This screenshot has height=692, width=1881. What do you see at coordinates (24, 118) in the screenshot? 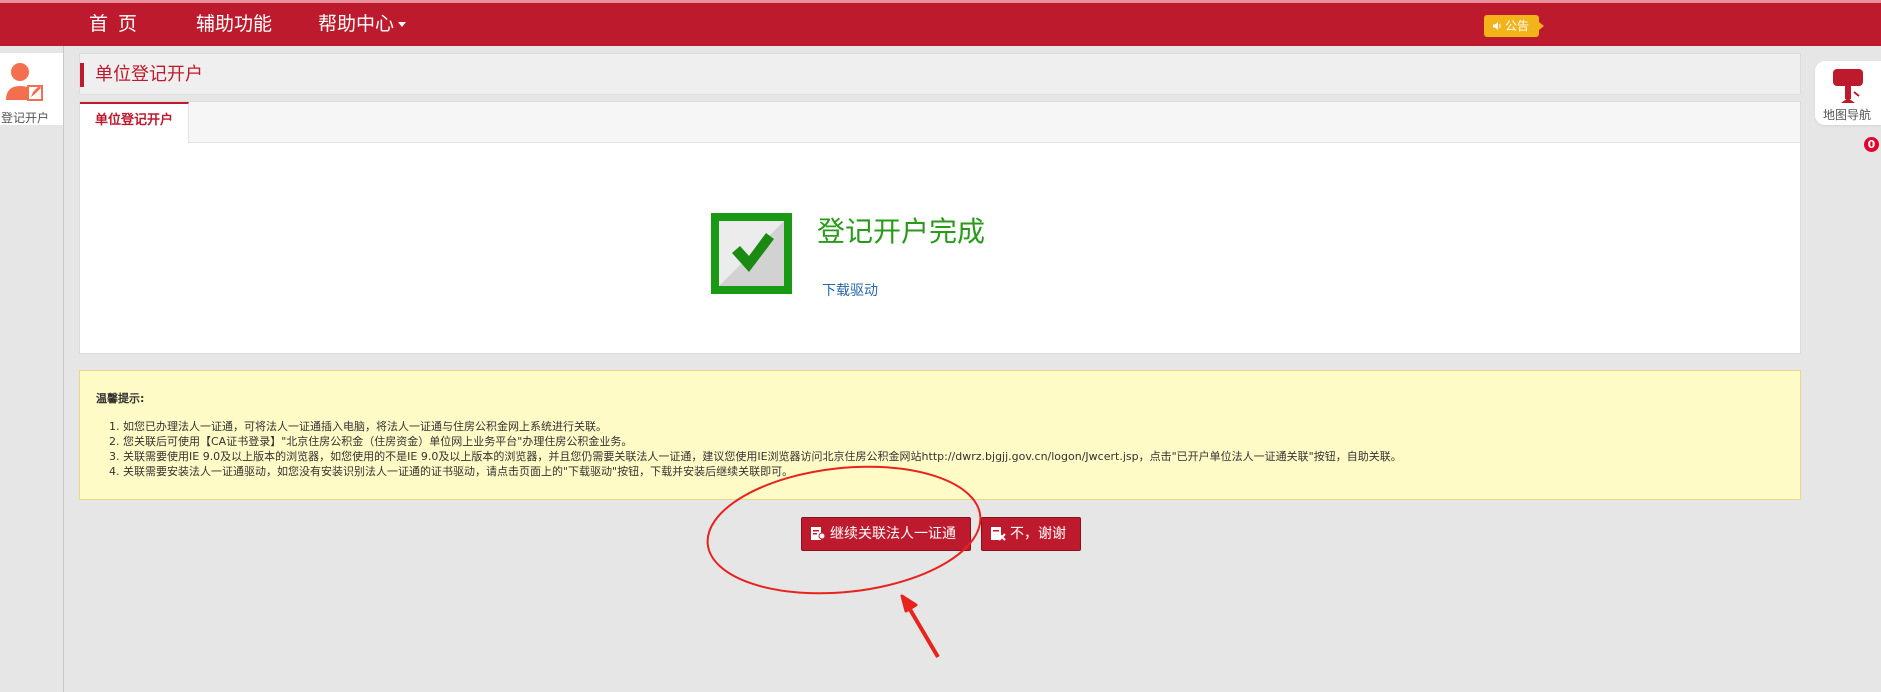
I see `sidebar-item-label: 登记开户` at bounding box center [24, 118].